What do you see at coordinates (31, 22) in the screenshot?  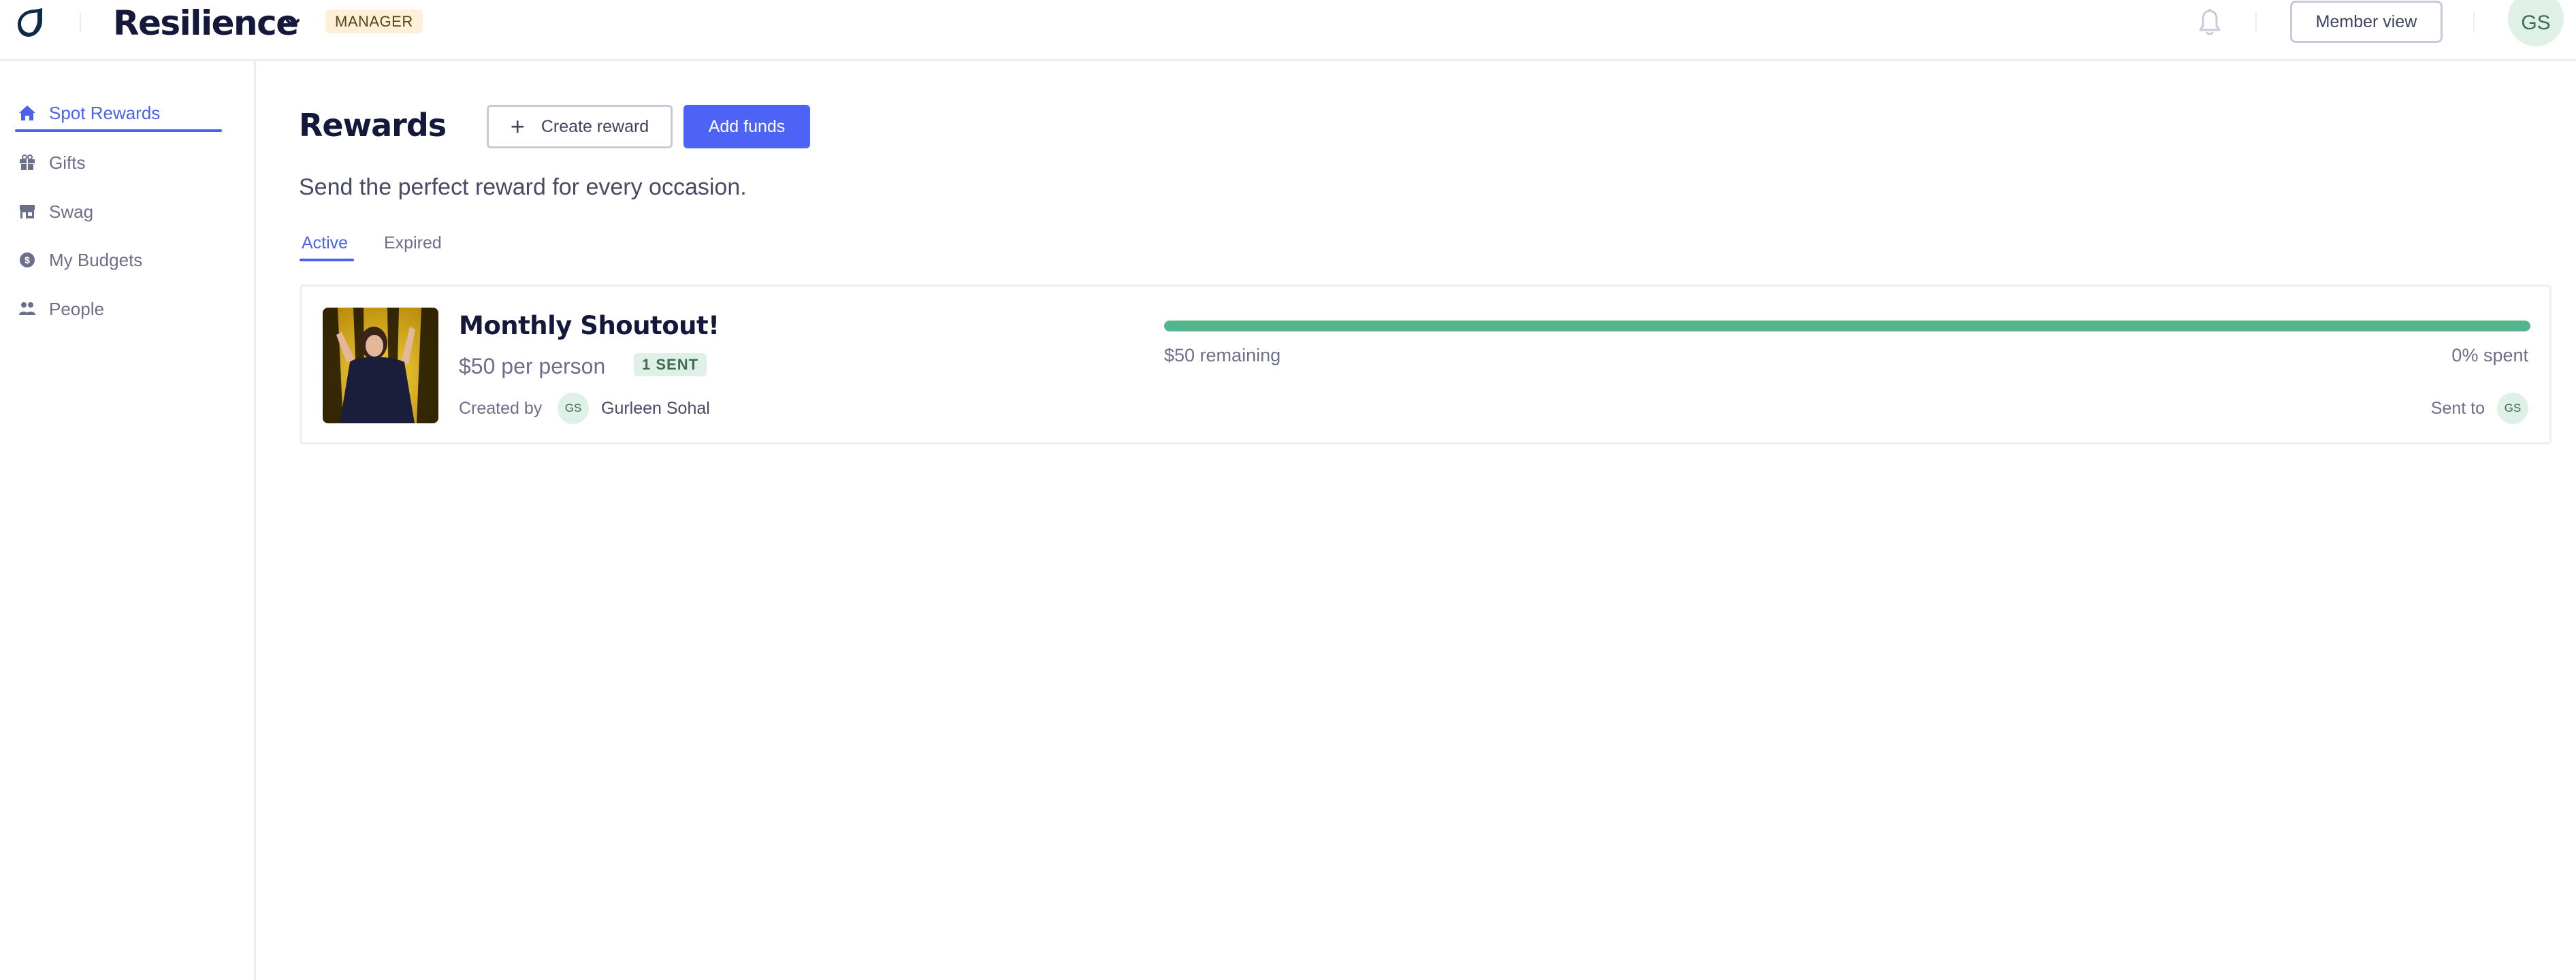 I see `resilience-logo-icon` at bounding box center [31, 22].